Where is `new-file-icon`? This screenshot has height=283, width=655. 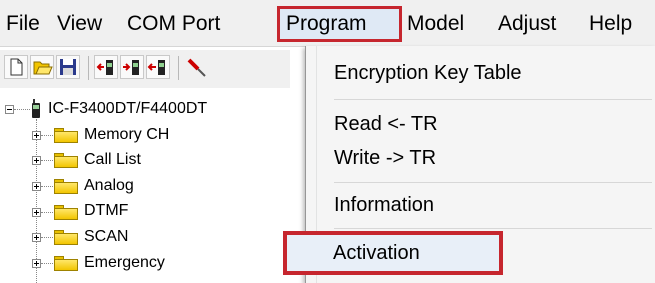
new-file-icon is located at coordinates (16, 67).